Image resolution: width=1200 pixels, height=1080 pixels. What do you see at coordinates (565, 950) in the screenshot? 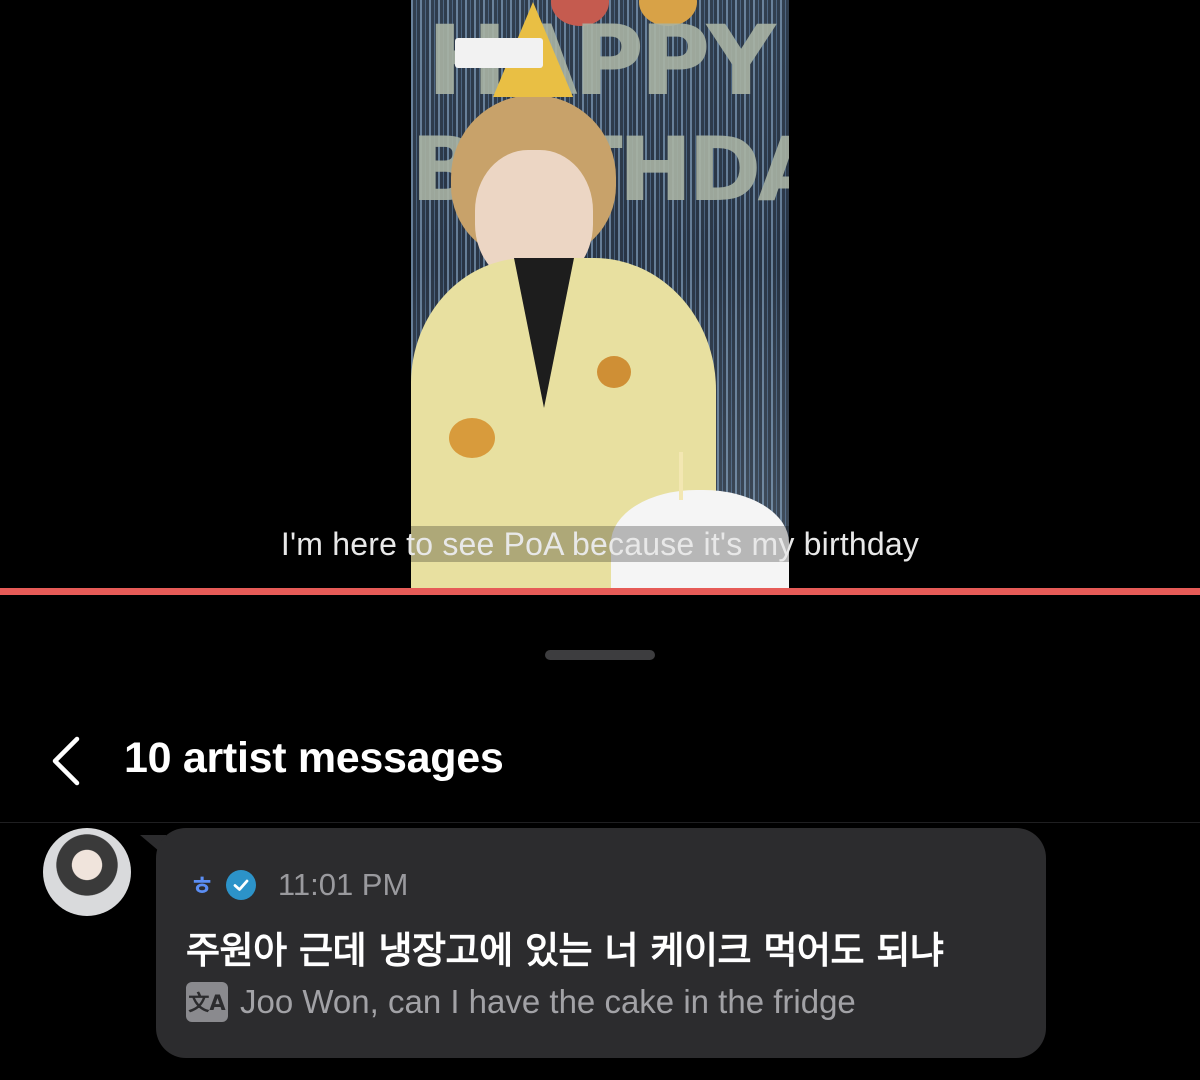
I see `message-text: 주원아 근데 냉장고에 있는 너 케이크 먹어도 되냐` at bounding box center [565, 950].